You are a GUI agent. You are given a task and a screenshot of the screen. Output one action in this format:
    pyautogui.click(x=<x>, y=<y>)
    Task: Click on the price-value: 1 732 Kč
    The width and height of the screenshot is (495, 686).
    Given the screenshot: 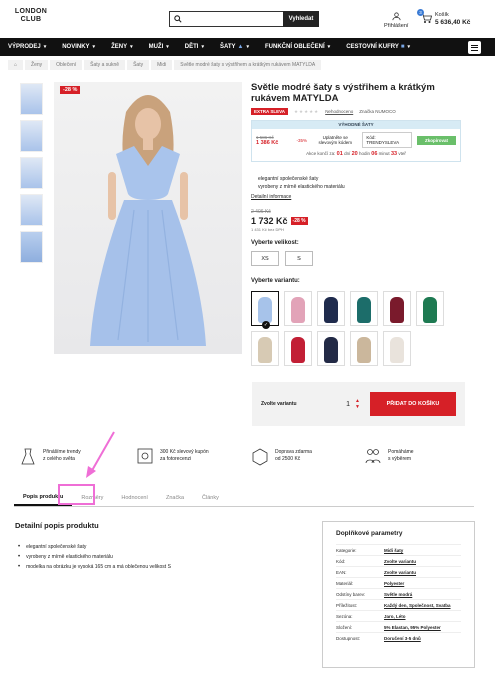 What is the action you would take?
    pyautogui.click(x=269, y=221)
    